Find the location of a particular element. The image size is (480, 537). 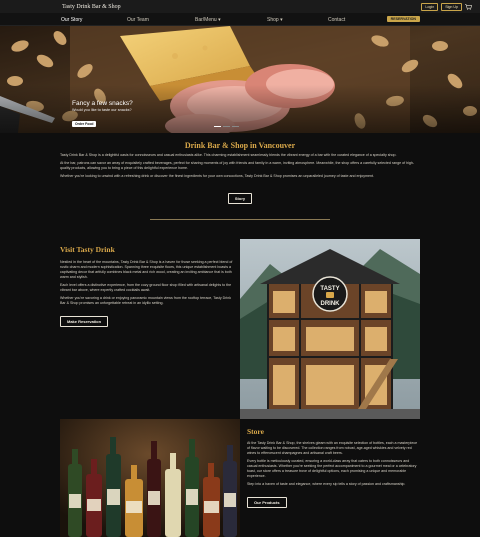

hero-title: Fancy a few snacks? is located at coordinates (102, 103).